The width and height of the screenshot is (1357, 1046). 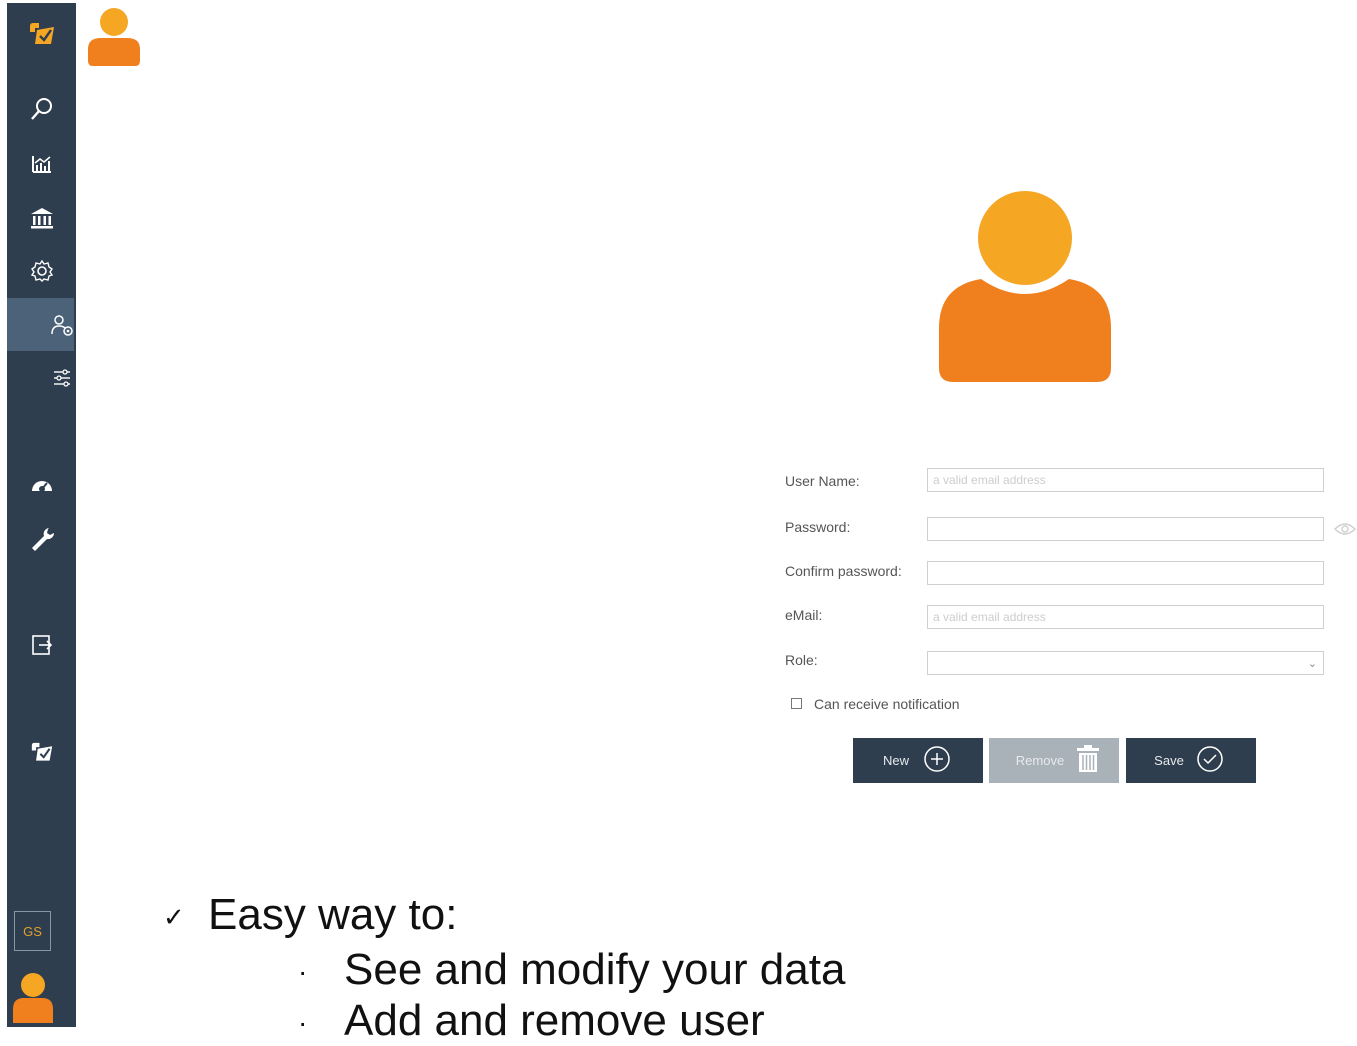 I want to click on bullet-main: ✓ Easy way to:, so click(x=310, y=915).